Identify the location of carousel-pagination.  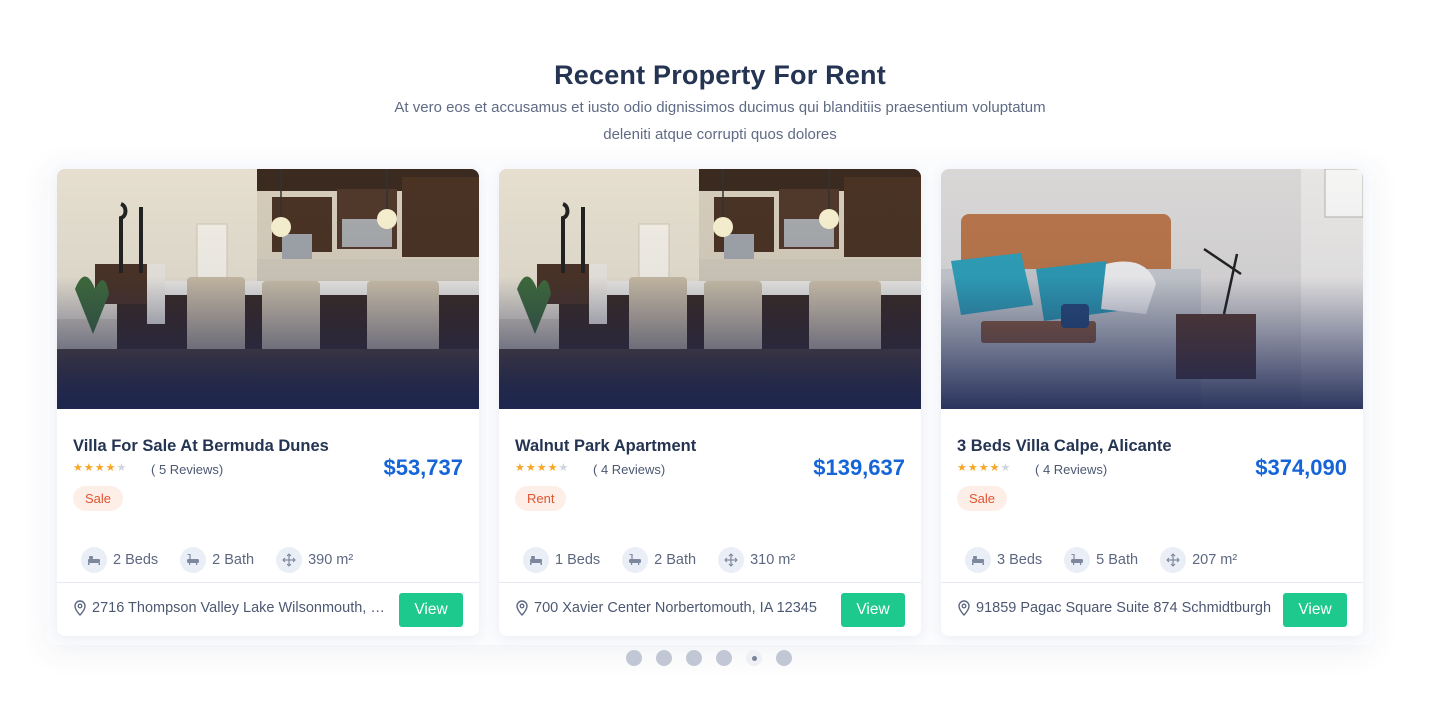
(716, 658).